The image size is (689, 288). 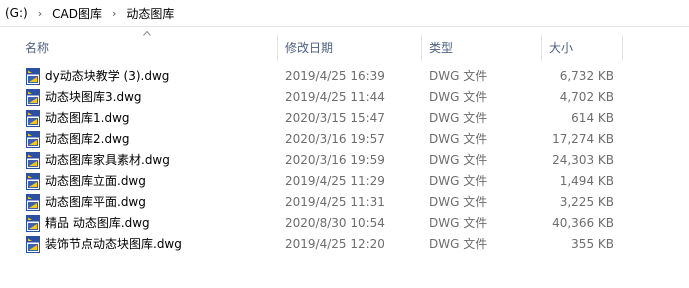 What do you see at coordinates (335, 202) in the screenshot?
I see `file-date-modified: 2019/4/25 11:31` at bounding box center [335, 202].